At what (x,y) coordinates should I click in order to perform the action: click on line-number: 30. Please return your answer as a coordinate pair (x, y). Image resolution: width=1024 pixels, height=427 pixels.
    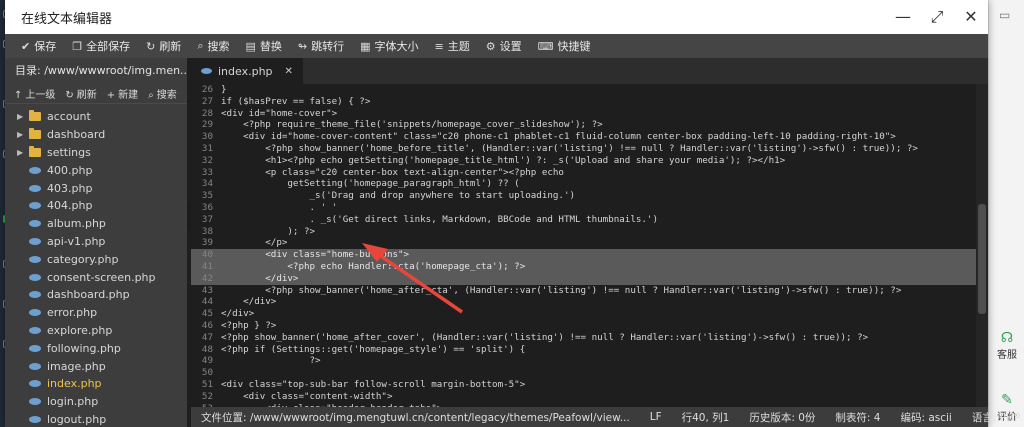
    Looking at the image, I should click on (207, 137).